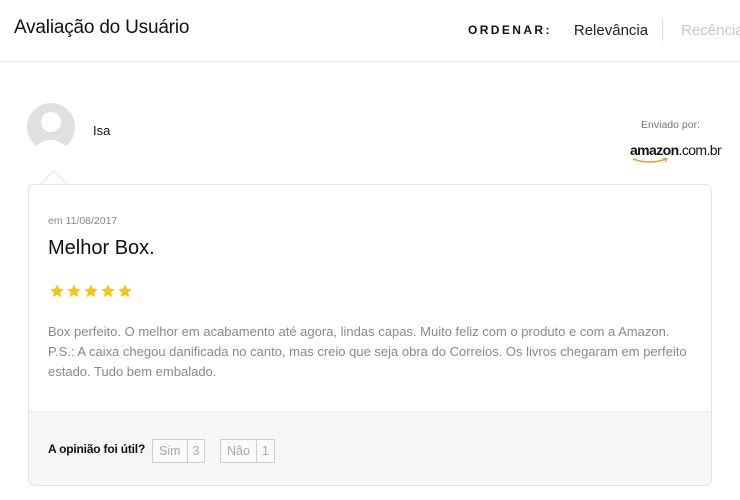 The width and height of the screenshot is (740, 500). What do you see at coordinates (51, 131) in the screenshot?
I see `user-silhouette-icon` at bounding box center [51, 131].